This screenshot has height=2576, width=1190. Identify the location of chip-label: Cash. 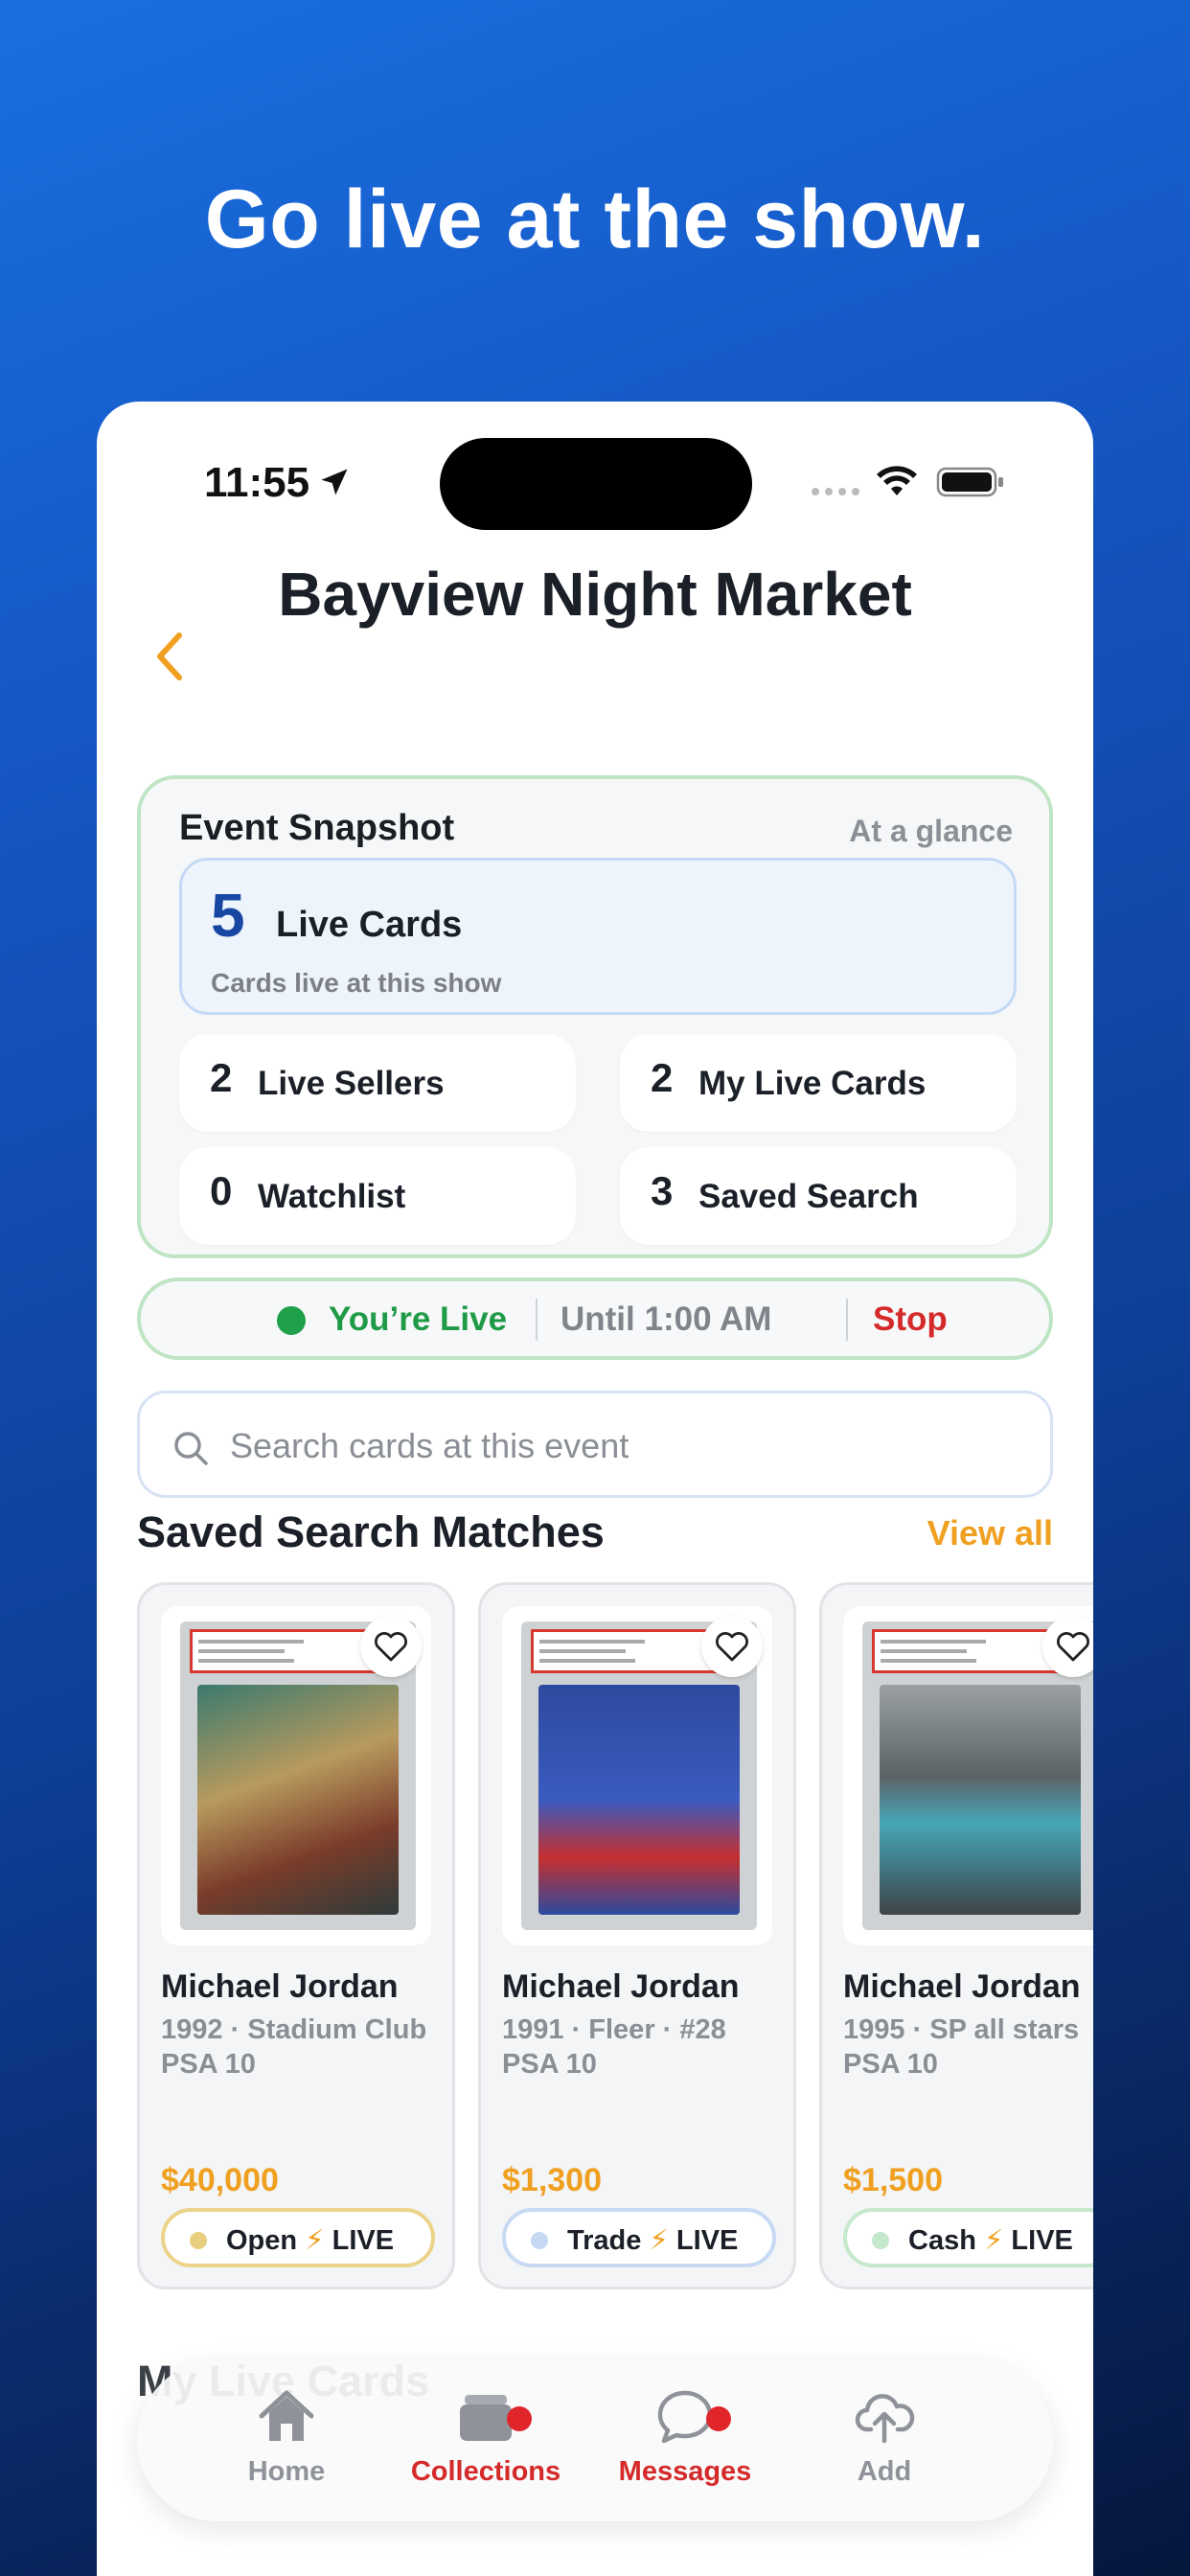
(942, 2240).